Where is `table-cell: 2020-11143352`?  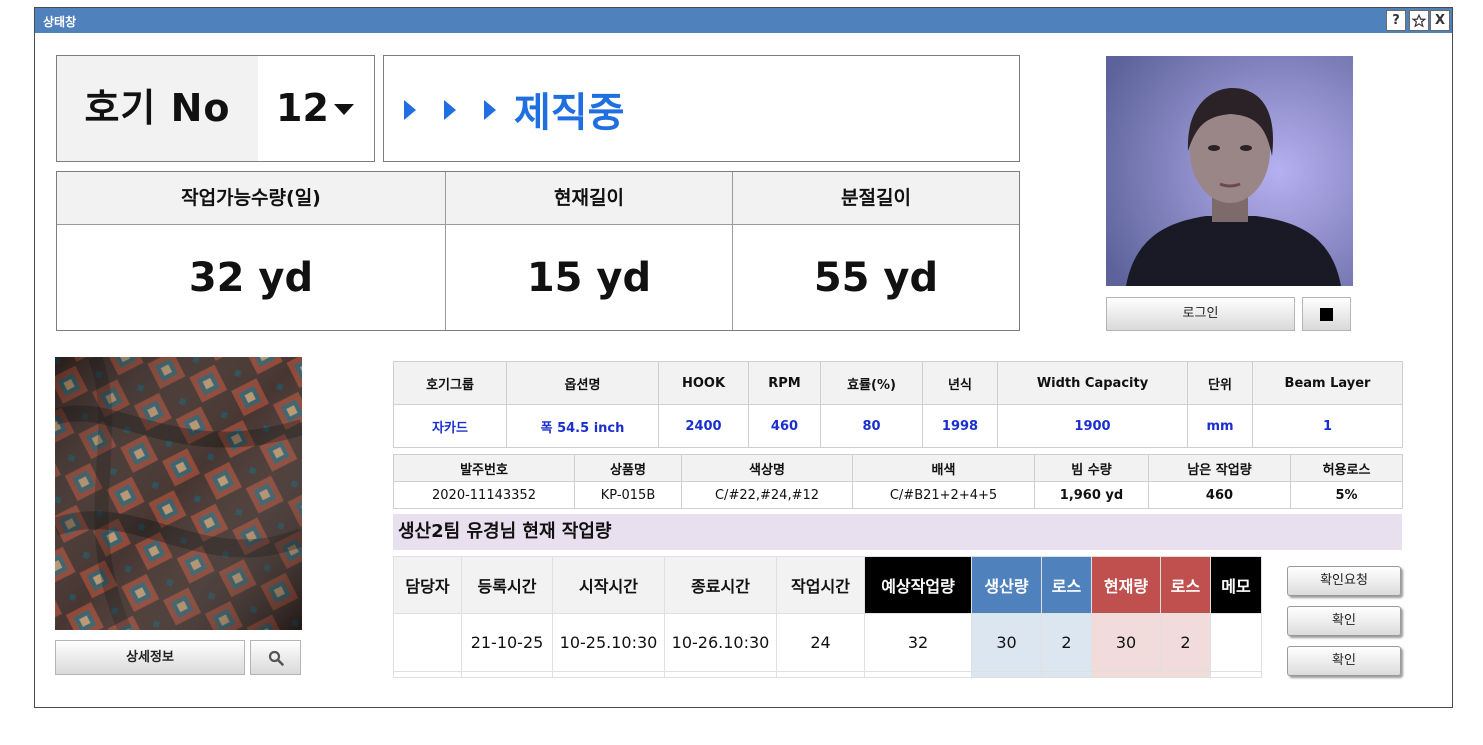
table-cell: 2020-11143352 is located at coordinates (484, 495).